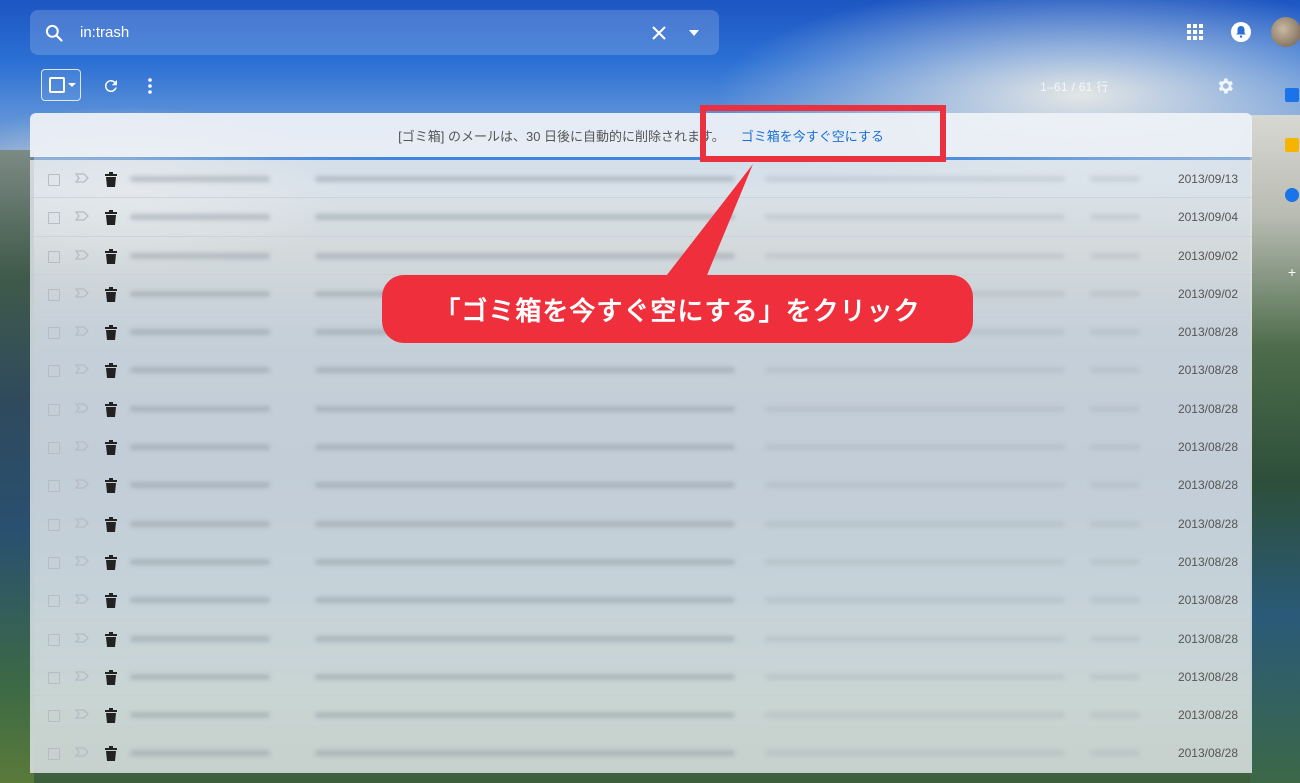  I want to click on select-all-dropdown, so click(61, 85).